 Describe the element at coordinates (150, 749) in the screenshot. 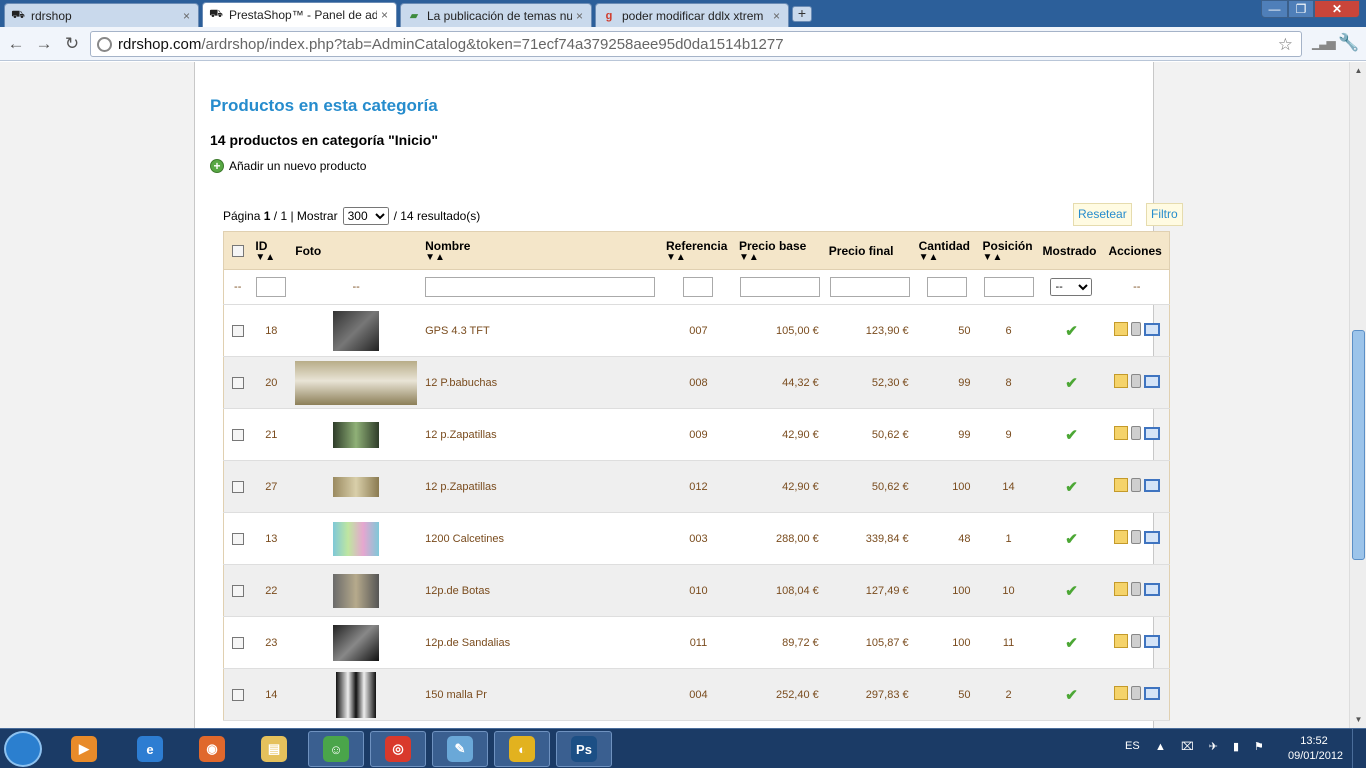

I see `taskbar-app-internet-explorer: e` at that location.